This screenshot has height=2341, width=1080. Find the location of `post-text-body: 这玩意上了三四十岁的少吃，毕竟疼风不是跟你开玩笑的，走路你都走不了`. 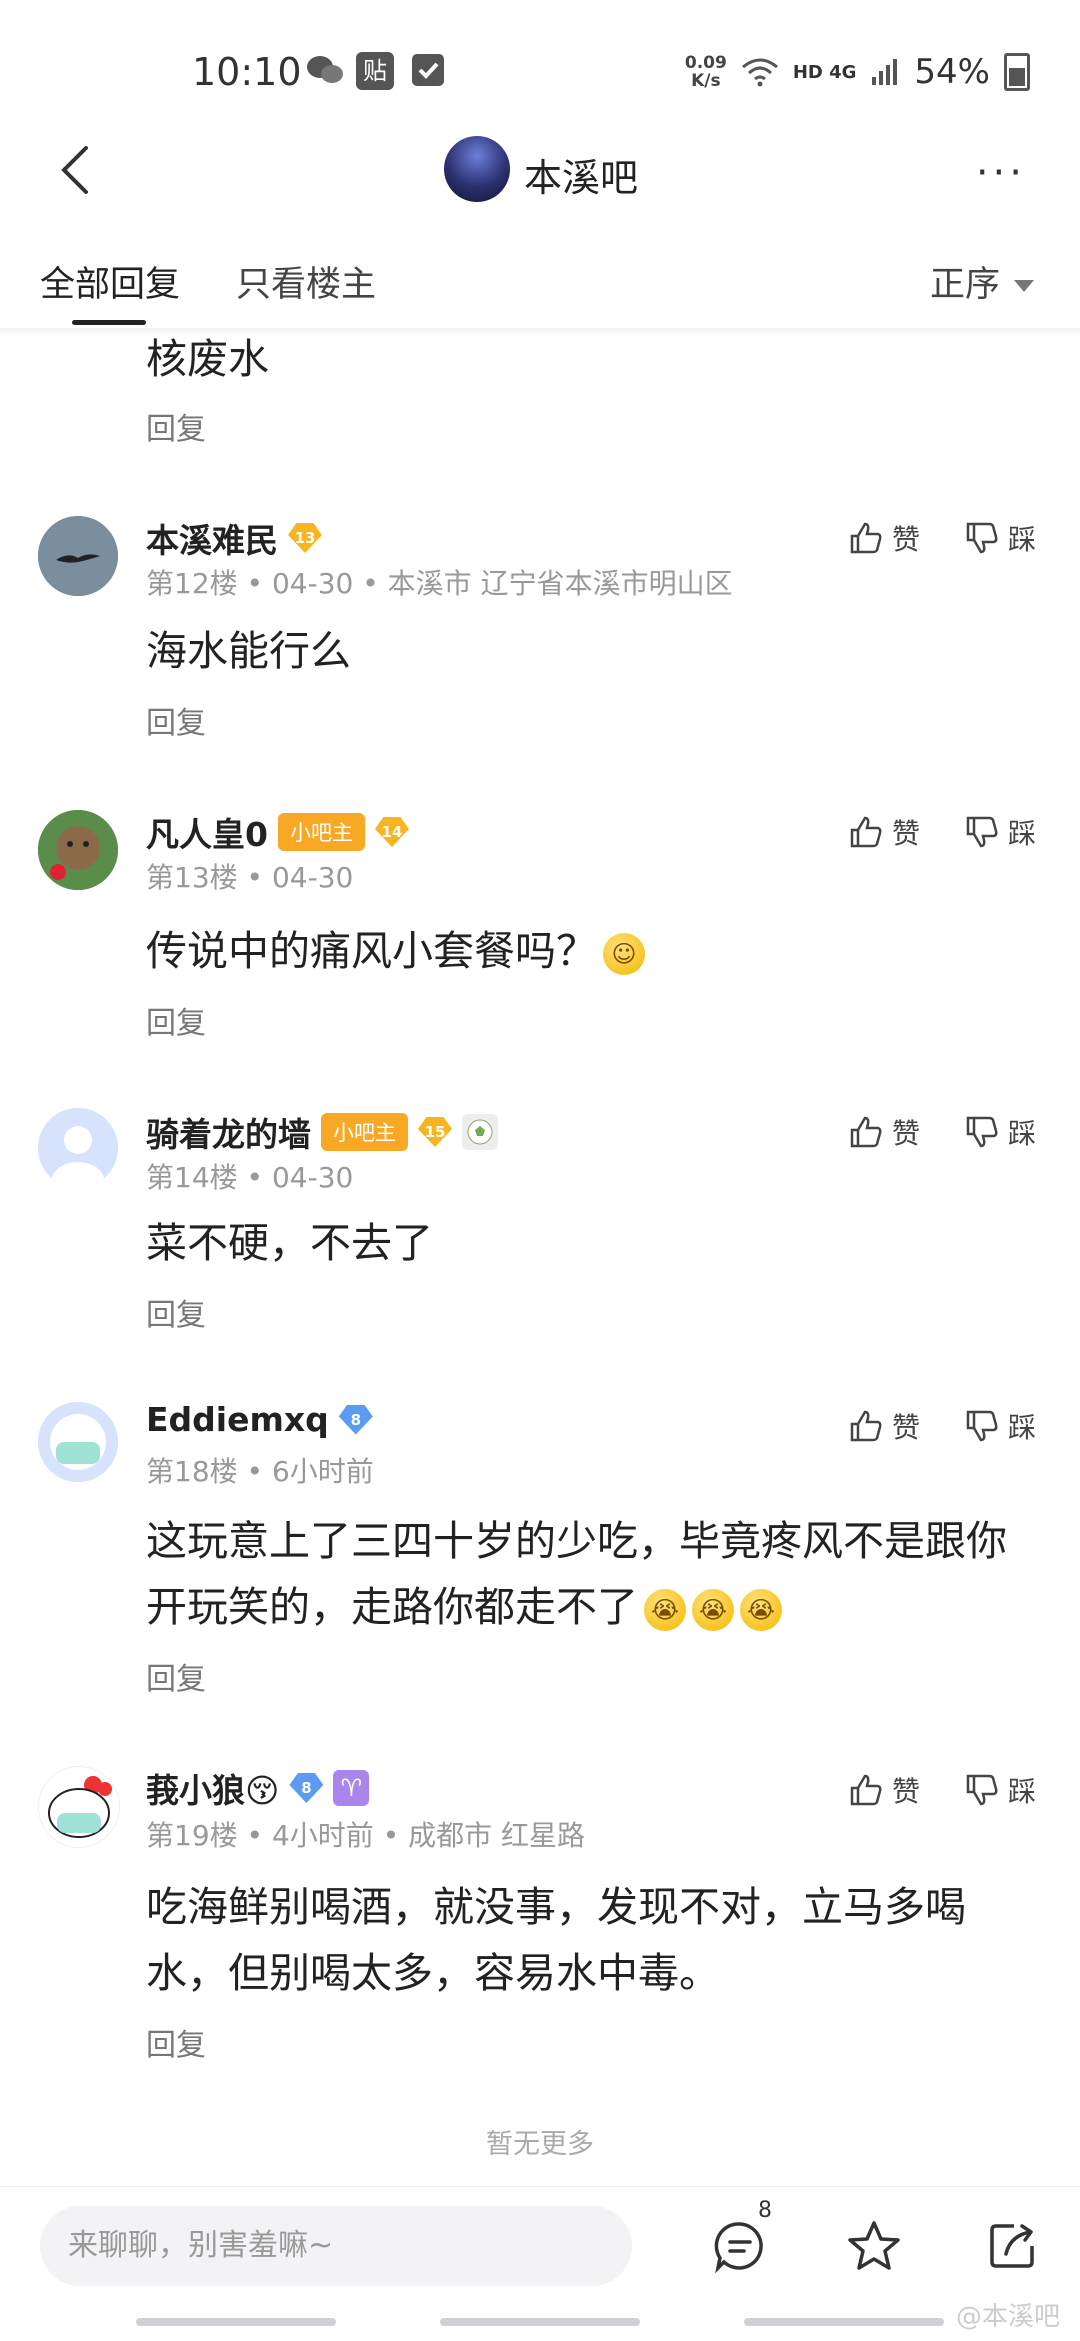

post-text-body: 这玩意上了三四十岁的少吃，毕竟疼风不是跟你开玩笑的，走路你都走不了 is located at coordinates (576, 1574).